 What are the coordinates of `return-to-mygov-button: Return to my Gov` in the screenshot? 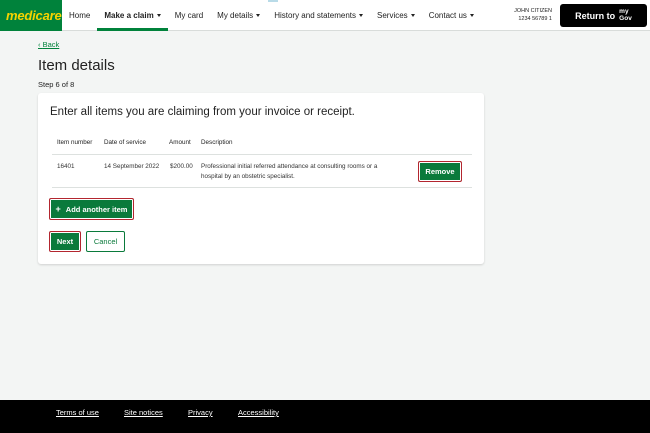 It's located at (603, 15).